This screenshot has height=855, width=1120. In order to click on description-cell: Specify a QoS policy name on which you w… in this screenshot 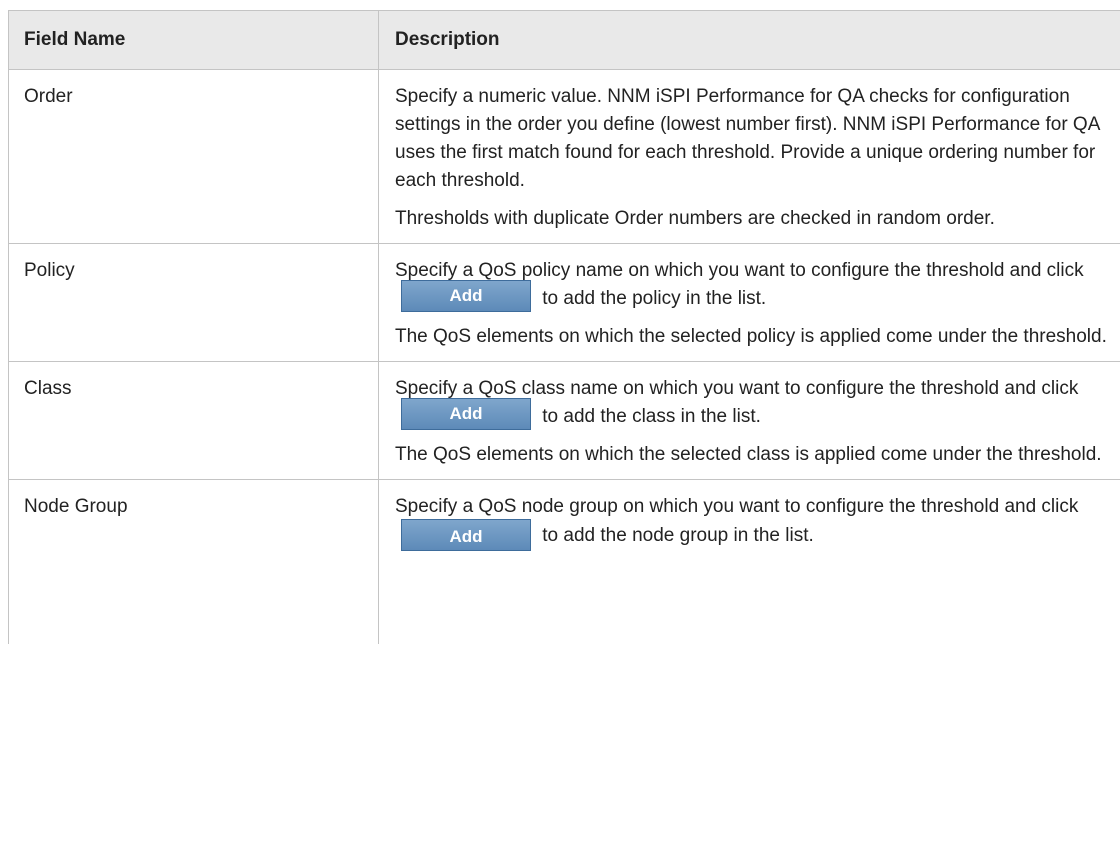, I will do `click(749, 302)`.